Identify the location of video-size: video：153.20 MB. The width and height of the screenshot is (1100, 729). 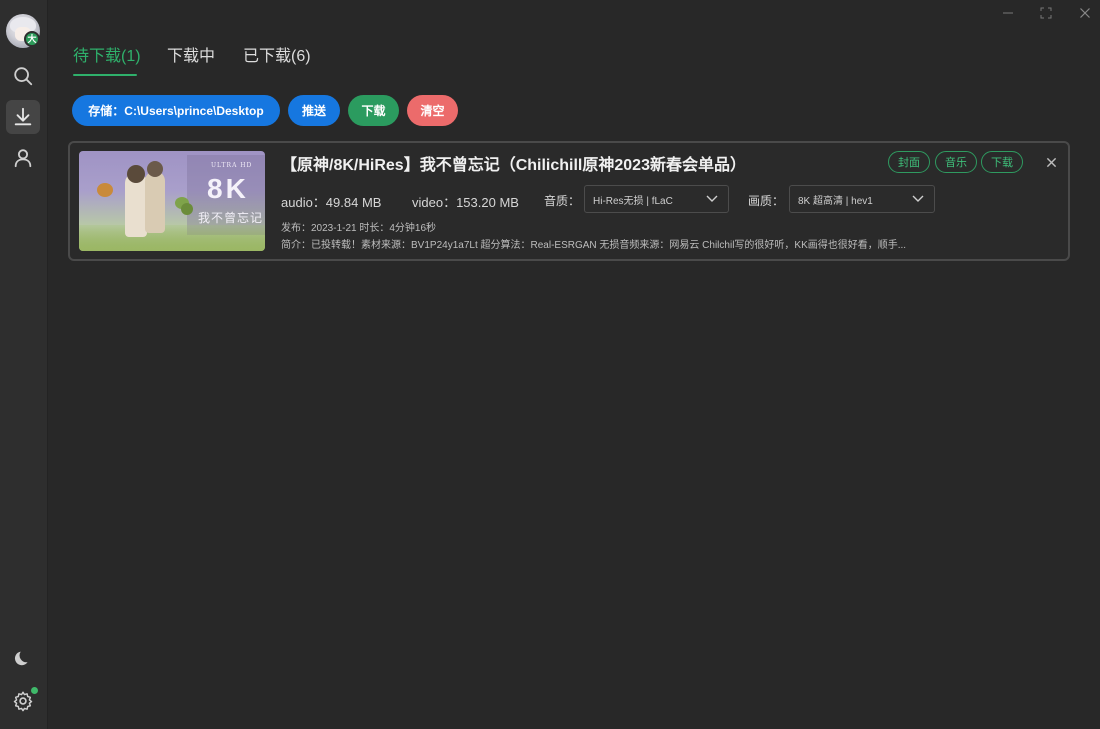
(465, 202).